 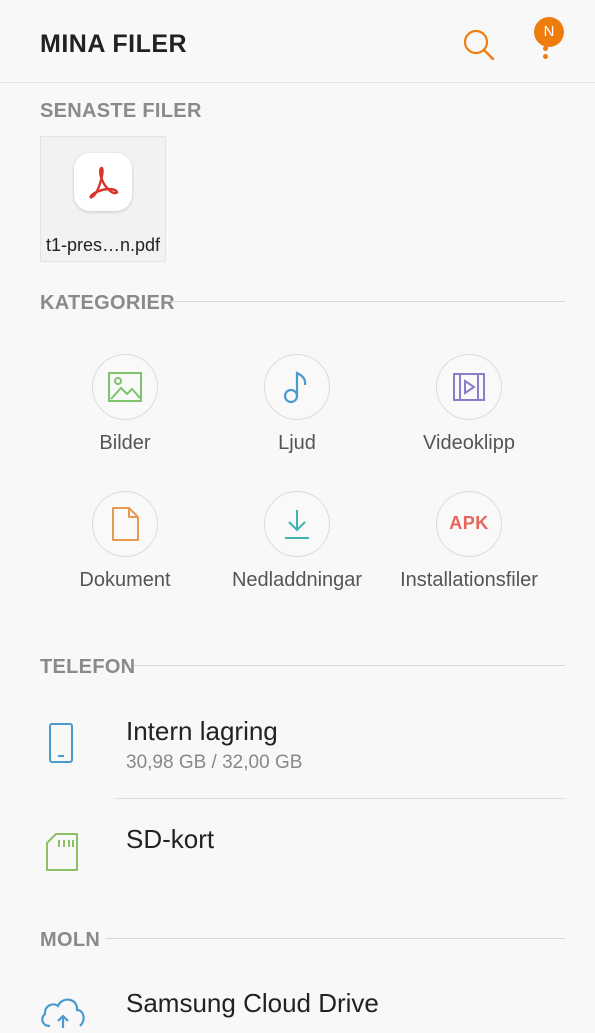 I want to click on image-icon, so click(x=125, y=387).